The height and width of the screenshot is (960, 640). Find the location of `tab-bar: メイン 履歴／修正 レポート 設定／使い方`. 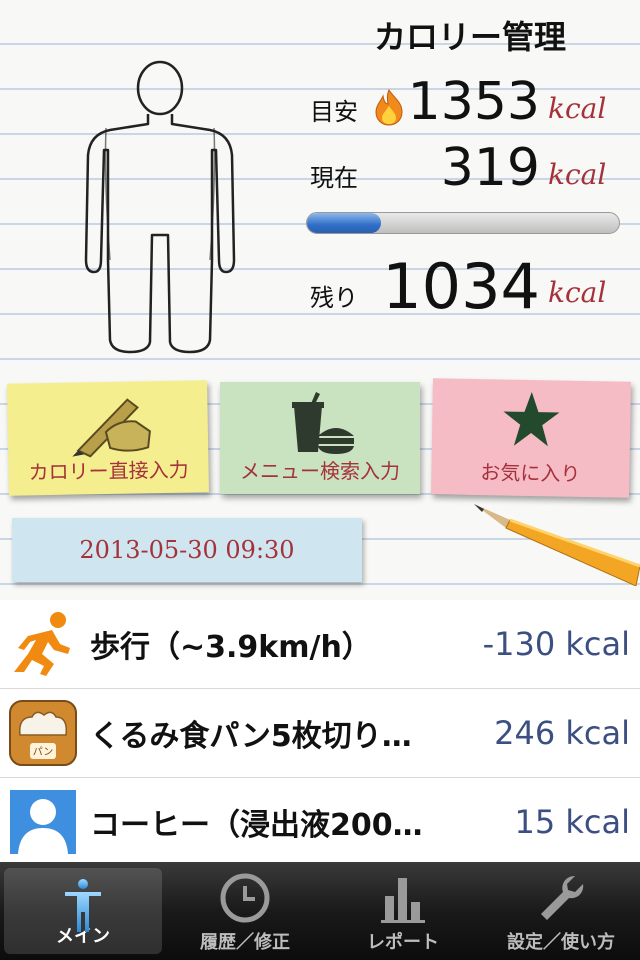

tab-bar: メイン 履歴／修正 レポート 設定／使い方 is located at coordinates (320, 911).